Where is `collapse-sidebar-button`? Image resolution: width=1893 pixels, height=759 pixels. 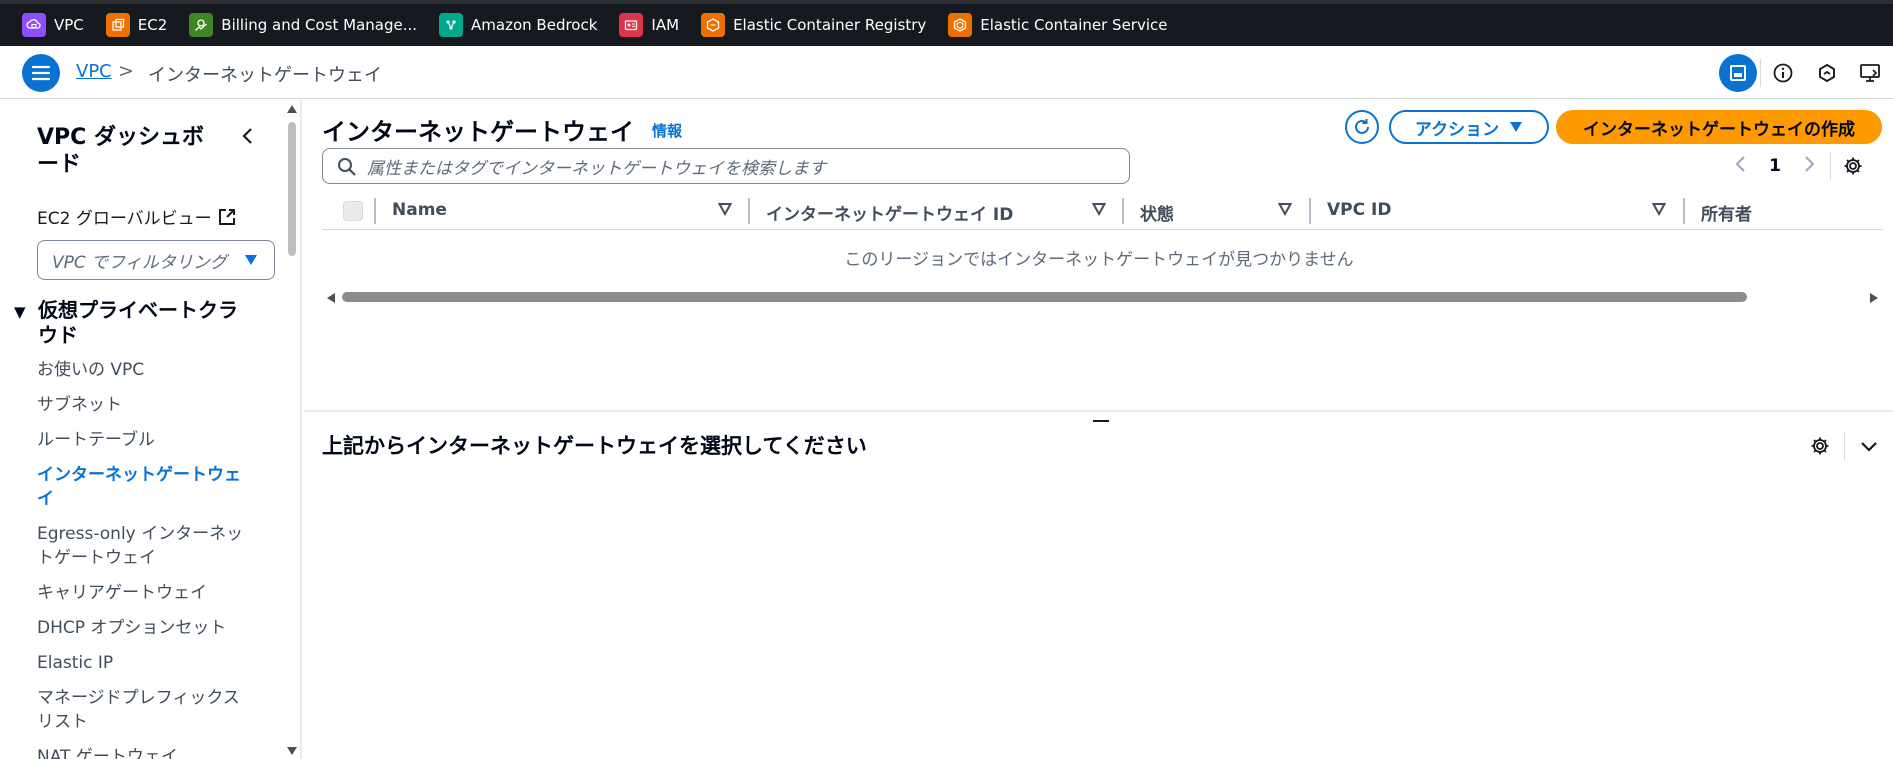
collapse-sidebar-button is located at coordinates (248, 136).